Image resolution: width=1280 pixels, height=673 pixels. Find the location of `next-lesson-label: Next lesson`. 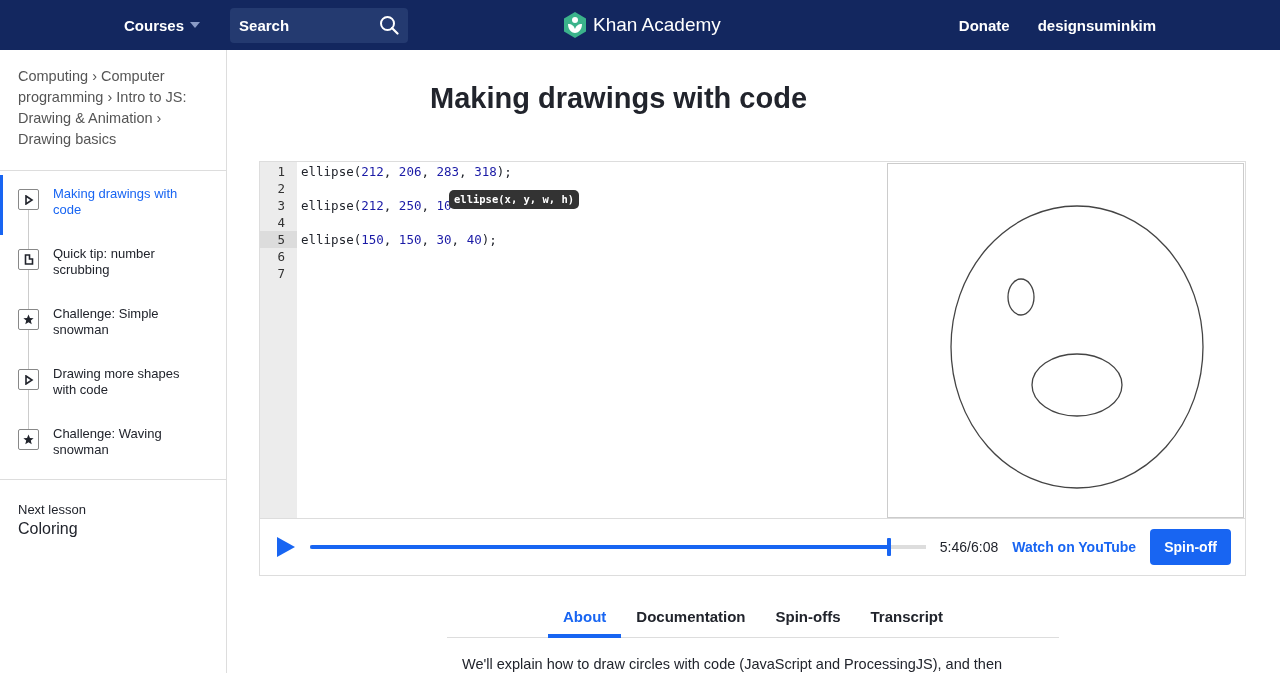

next-lesson-label: Next lesson is located at coordinates (52, 509).